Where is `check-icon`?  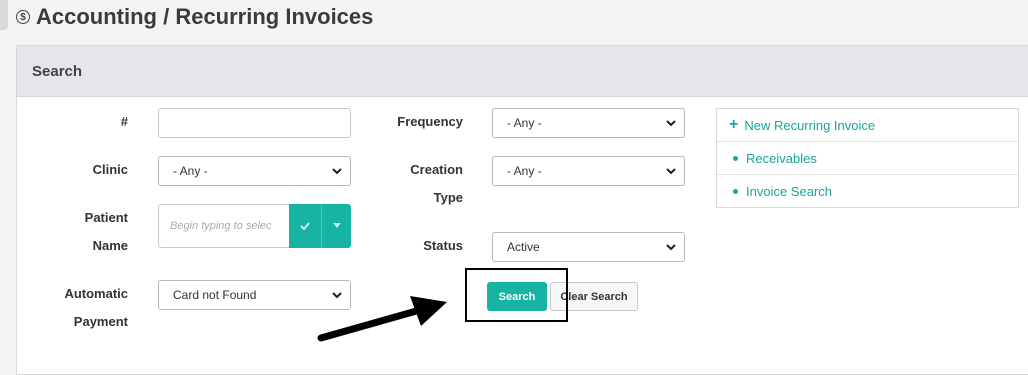 check-icon is located at coordinates (305, 226).